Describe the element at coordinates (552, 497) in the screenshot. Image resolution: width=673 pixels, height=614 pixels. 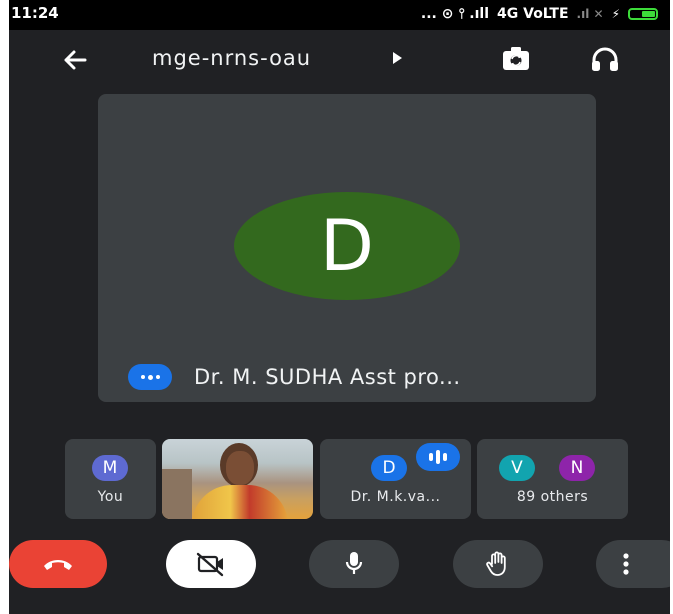
I see `participant-label: 89 others` at that location.